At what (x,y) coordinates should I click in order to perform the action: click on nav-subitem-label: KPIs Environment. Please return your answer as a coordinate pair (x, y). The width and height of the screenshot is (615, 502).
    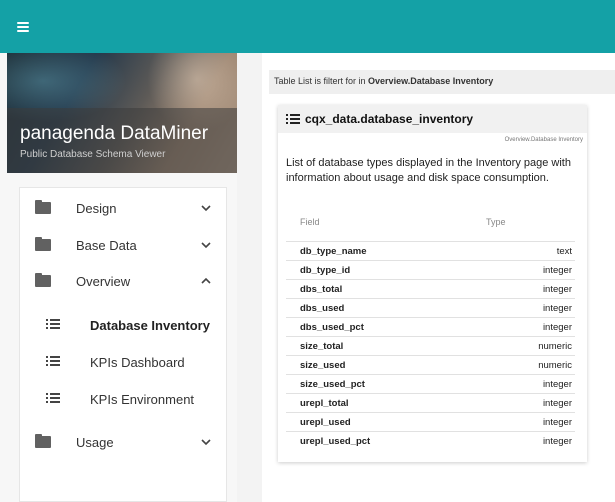
    Looking at the image, I should click on (142, 399).